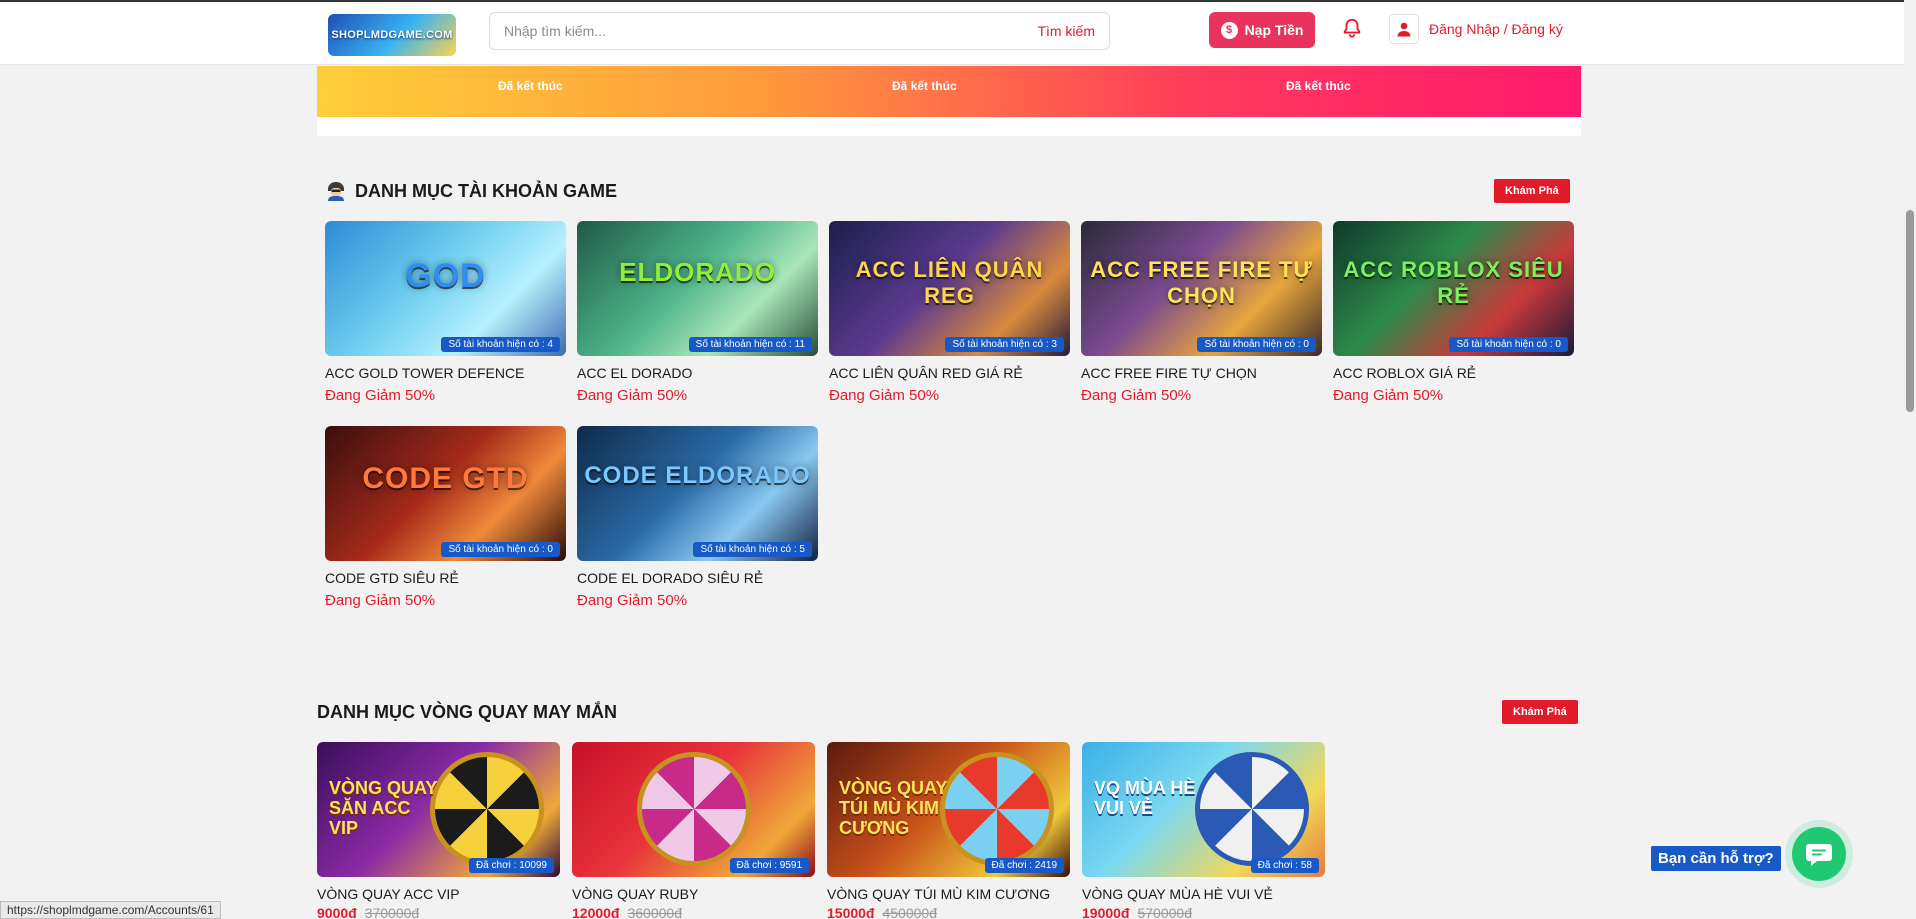 The height and width of the screenshot is (919, 1916). I want to click on account-thumbnail: ELDORADO Số tài khoản hiện có : 11, so click(697, 288).